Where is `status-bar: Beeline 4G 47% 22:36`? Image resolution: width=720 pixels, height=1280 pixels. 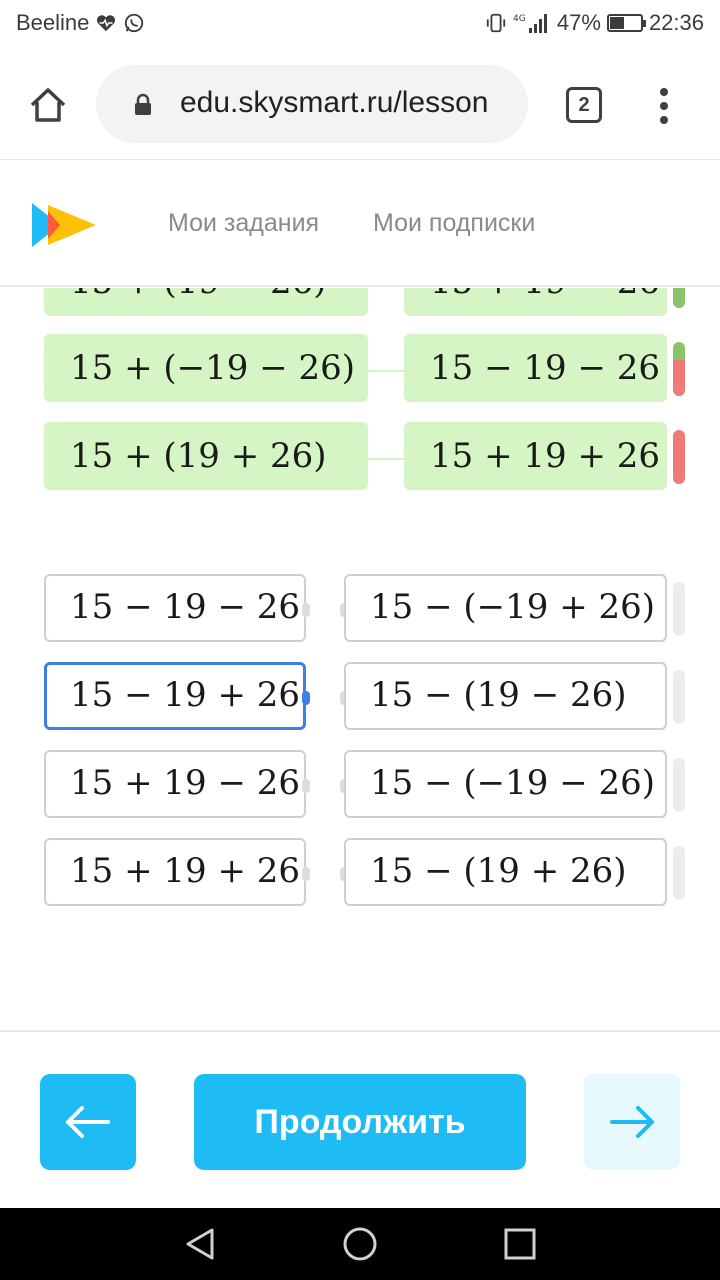 status-bar: Beeline 4G 47% 22:36 is located at coordinates (360, 25).